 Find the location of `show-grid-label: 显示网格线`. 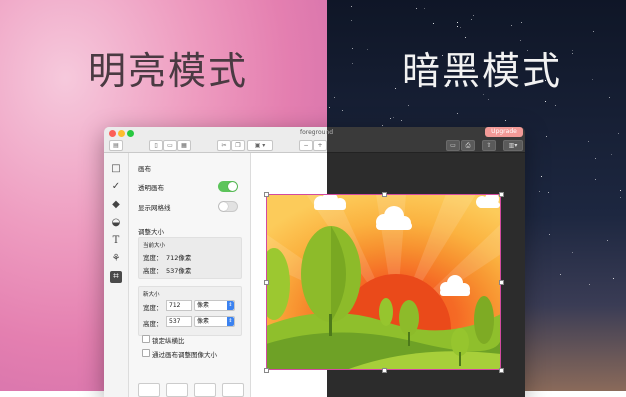

show-grid-label: 显示网格线 is located at coordinates (154, 208).